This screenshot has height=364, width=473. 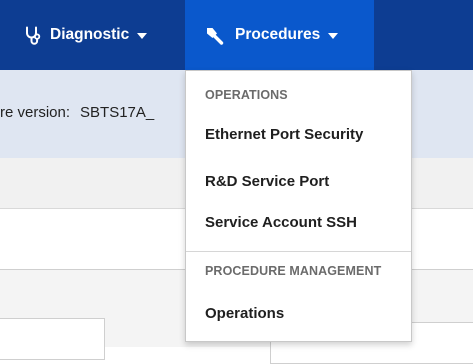 I want to click on nav-diagnostic-menu: Diagnostic, so click(x=92, y=35).